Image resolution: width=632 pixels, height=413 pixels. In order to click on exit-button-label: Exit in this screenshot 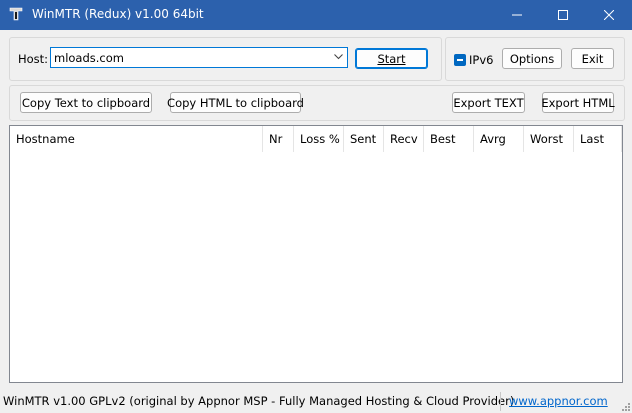, I will do `click(592, 58)`.